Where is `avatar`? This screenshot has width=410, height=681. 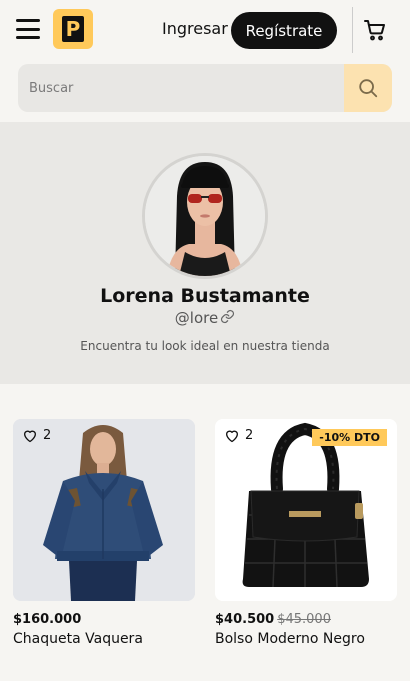
avatar is located at coordinates (205, 216).